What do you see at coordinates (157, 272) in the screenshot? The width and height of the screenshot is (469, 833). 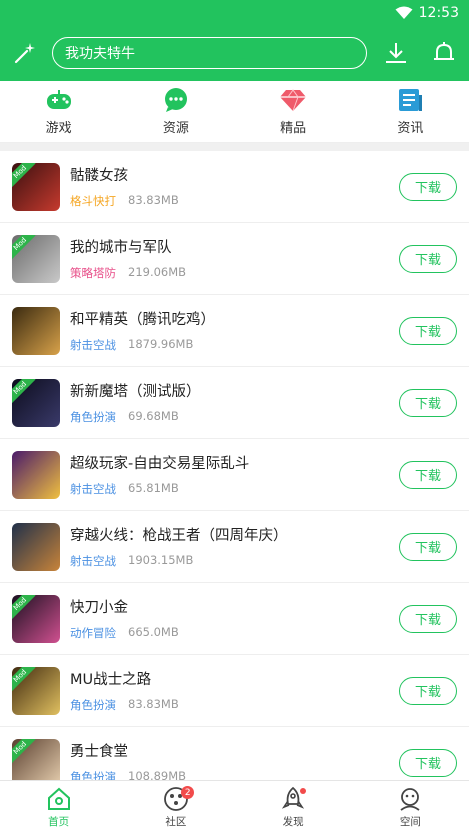 I see `app-size: 219.06MB` at bounding box center [157, 272].